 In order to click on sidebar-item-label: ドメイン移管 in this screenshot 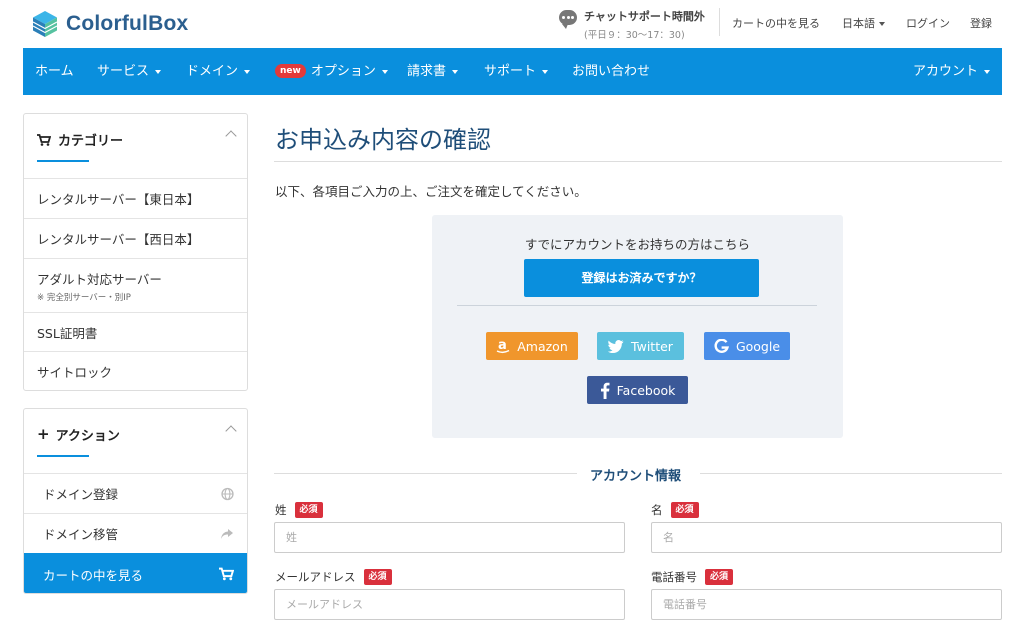, I will do `click(81, 534)`.